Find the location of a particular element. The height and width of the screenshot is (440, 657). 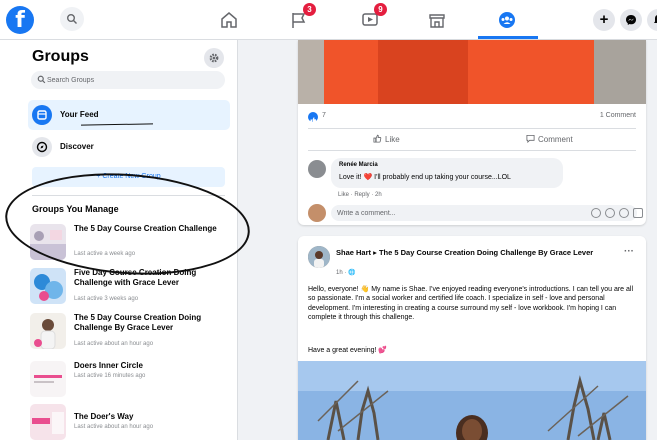

group-name: The 5 Day Course Creation Challenge is located at coordinates (145, 228).